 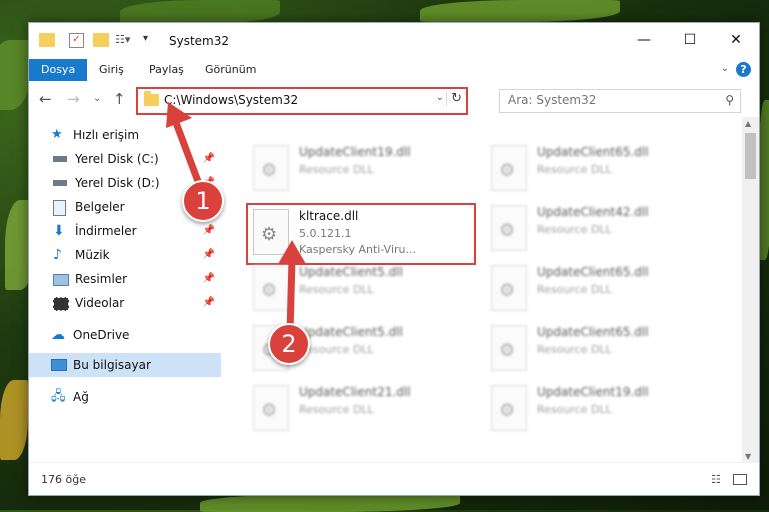 What do you see at coordinates (394, 478) in the screenshot?
I see `status-bar: 176 öğe ☷` at bounding box center [394, 478].